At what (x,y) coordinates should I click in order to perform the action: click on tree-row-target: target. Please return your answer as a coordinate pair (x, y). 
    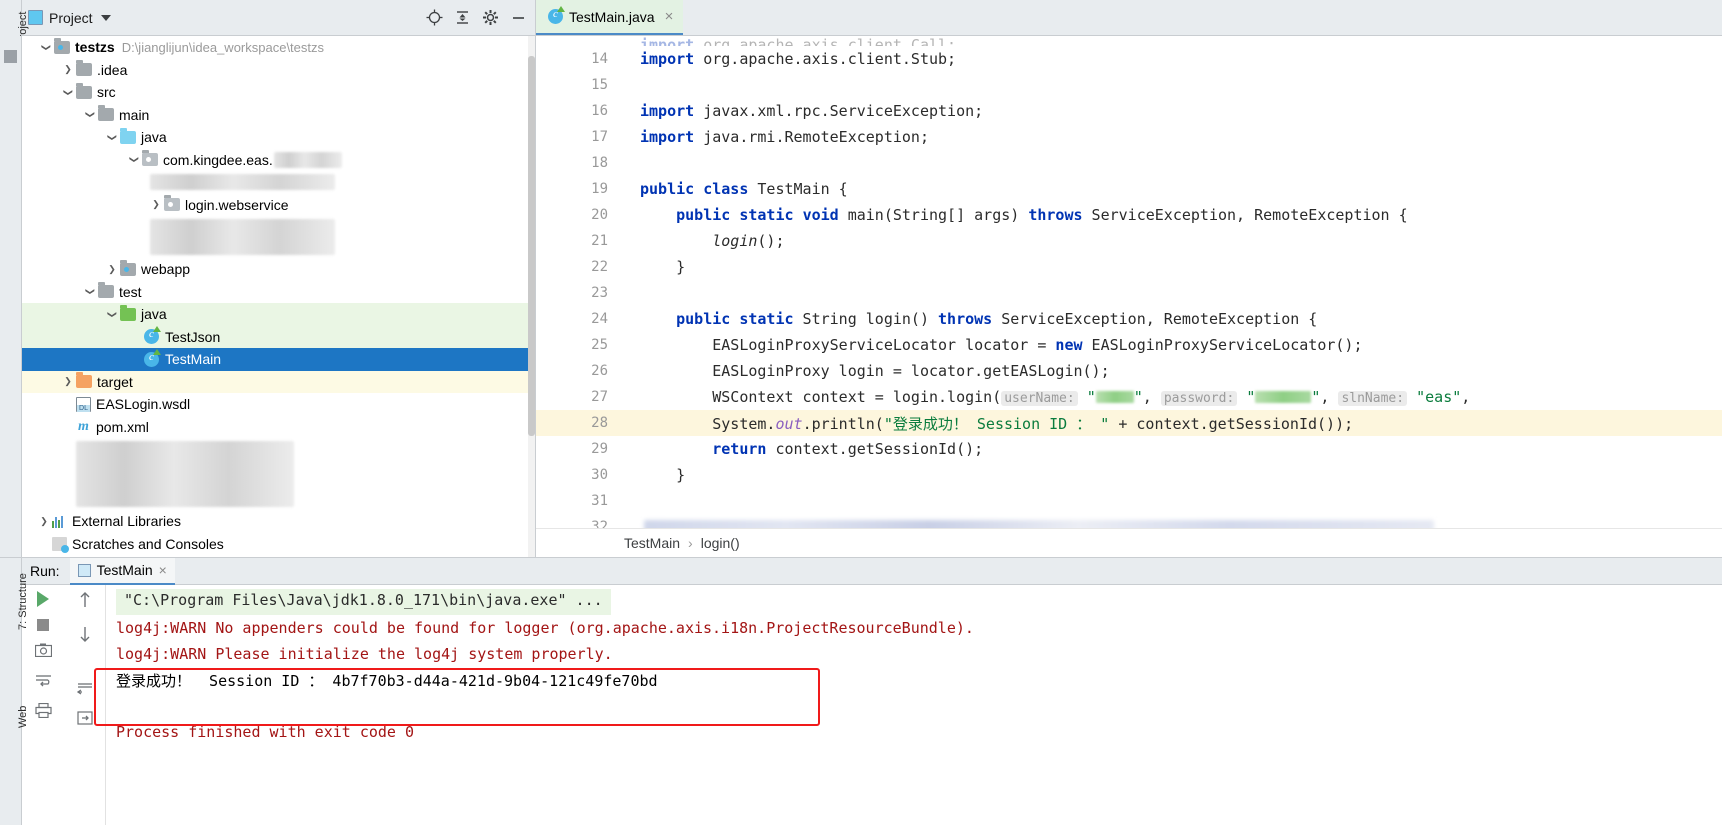
    Looking at the image, I should click on (278, 381).